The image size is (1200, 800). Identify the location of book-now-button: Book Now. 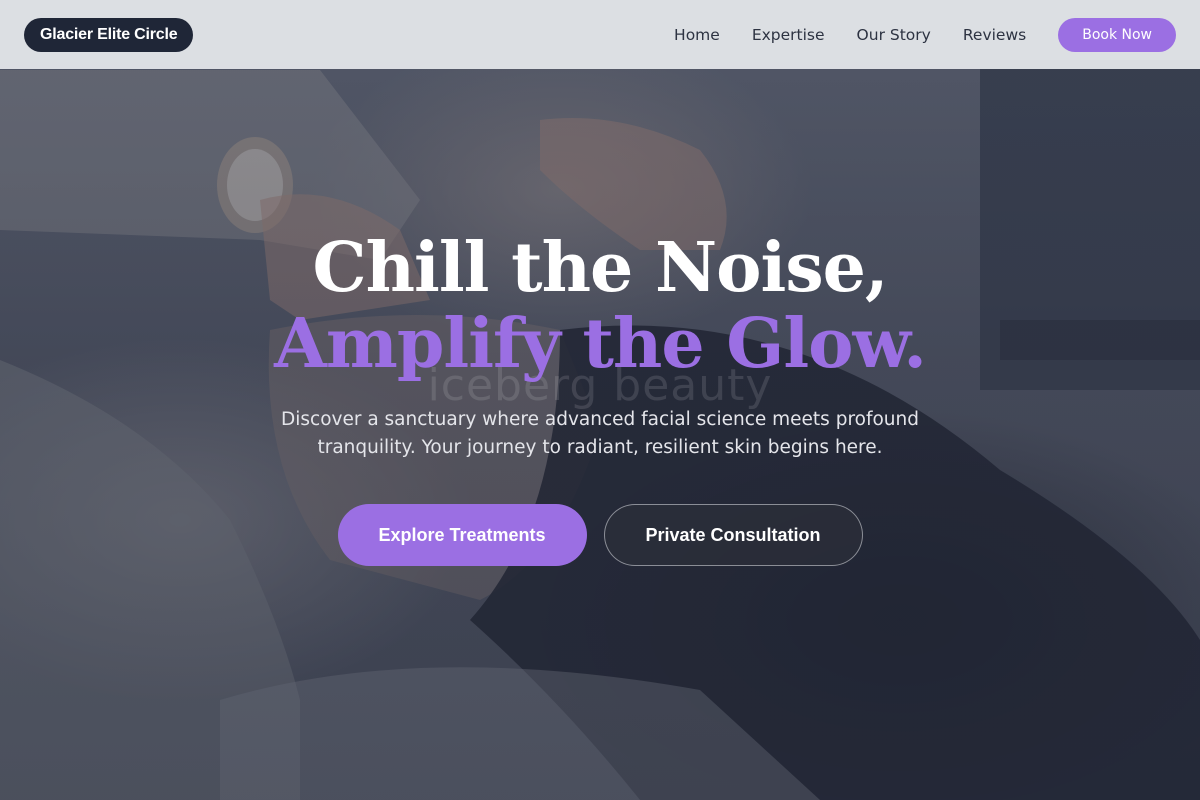
(1117, 34).